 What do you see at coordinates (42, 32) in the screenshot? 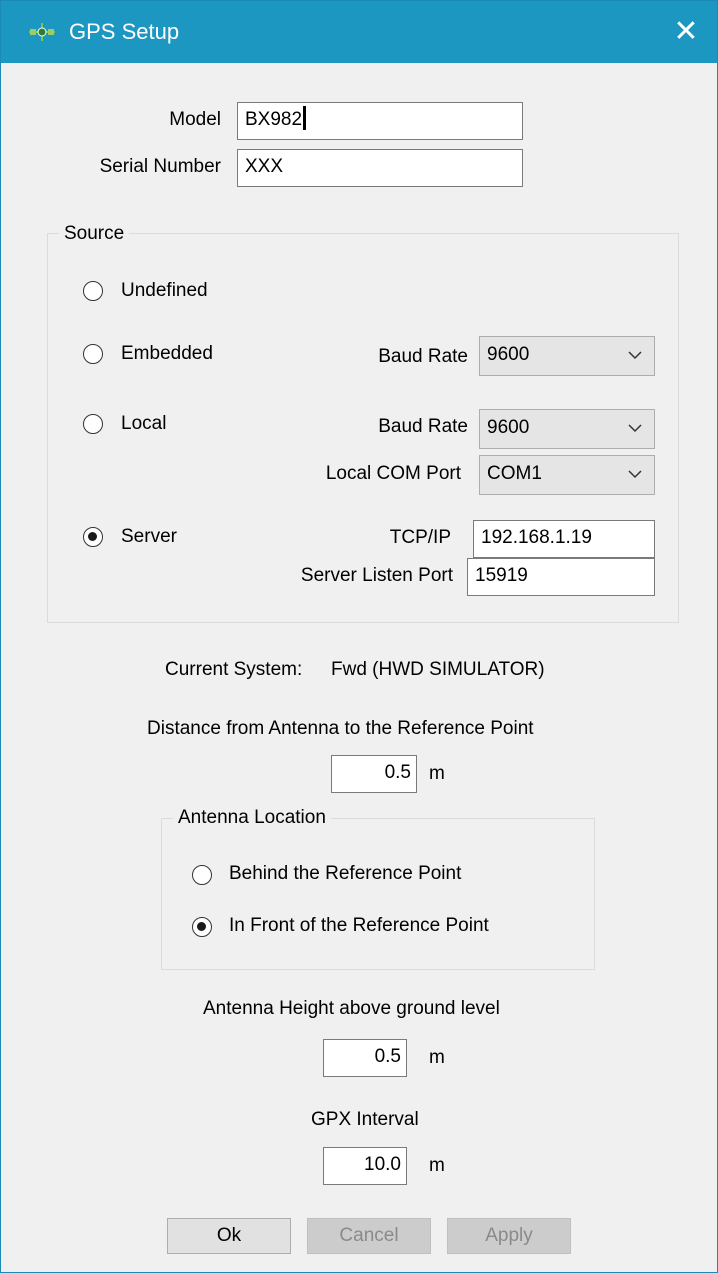
I see `gps-satellite-icon` at bounding box center [42, 32].